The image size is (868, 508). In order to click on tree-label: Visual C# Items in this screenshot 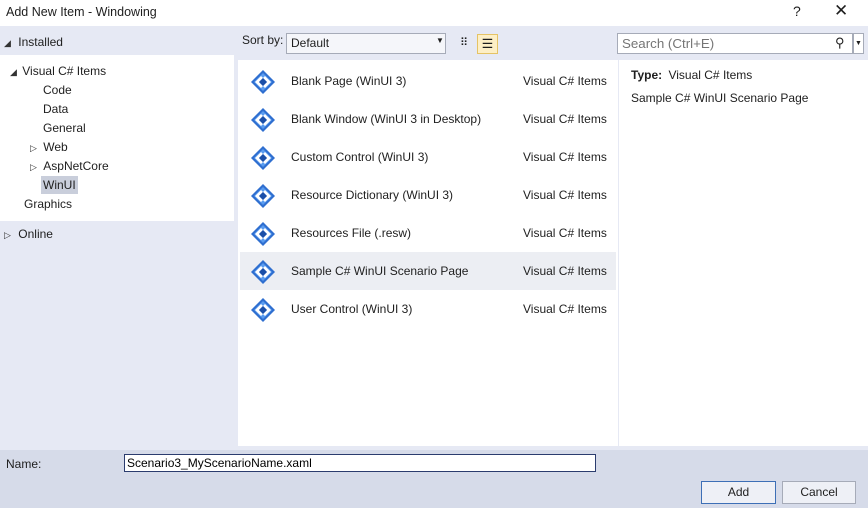, I will do `click(64, 71)`.